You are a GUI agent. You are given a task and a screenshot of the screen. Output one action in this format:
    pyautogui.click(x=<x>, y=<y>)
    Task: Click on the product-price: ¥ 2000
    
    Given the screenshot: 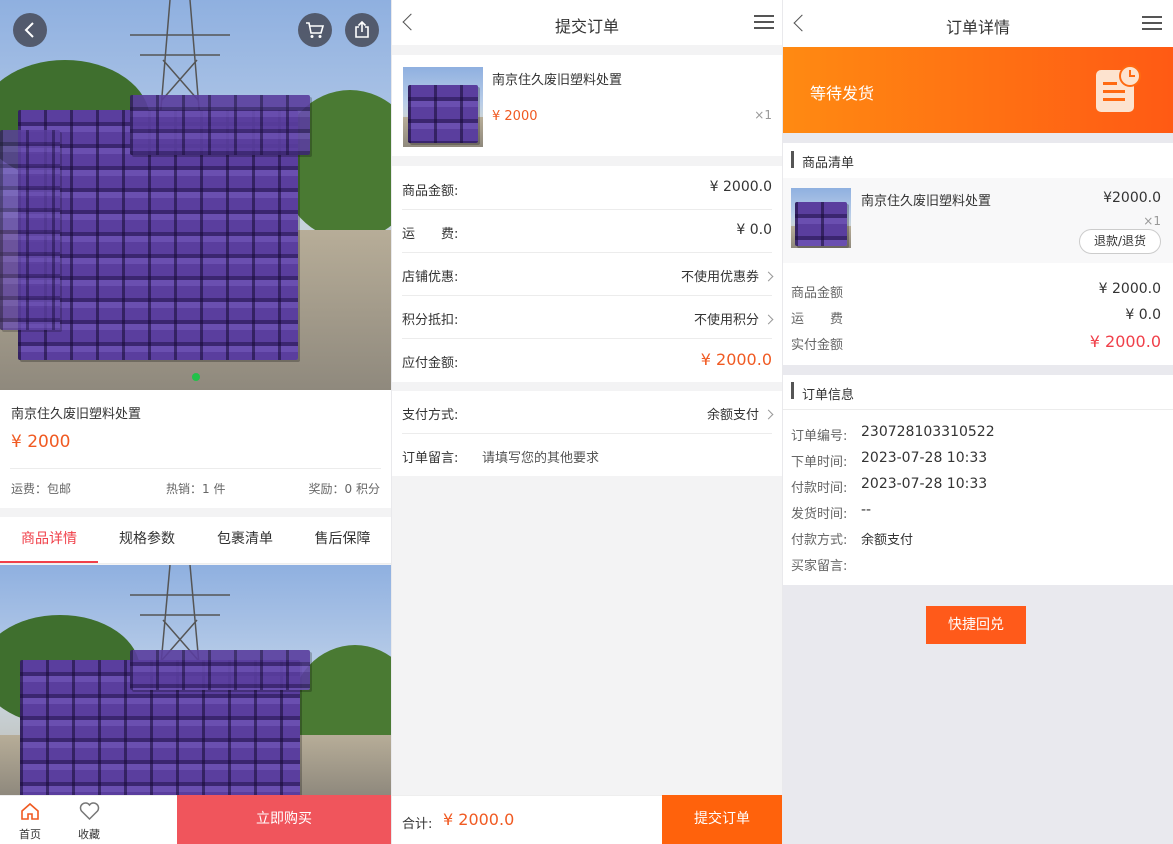 What is the action you would take?
    pyautogui.click(x=41, y=442)
    